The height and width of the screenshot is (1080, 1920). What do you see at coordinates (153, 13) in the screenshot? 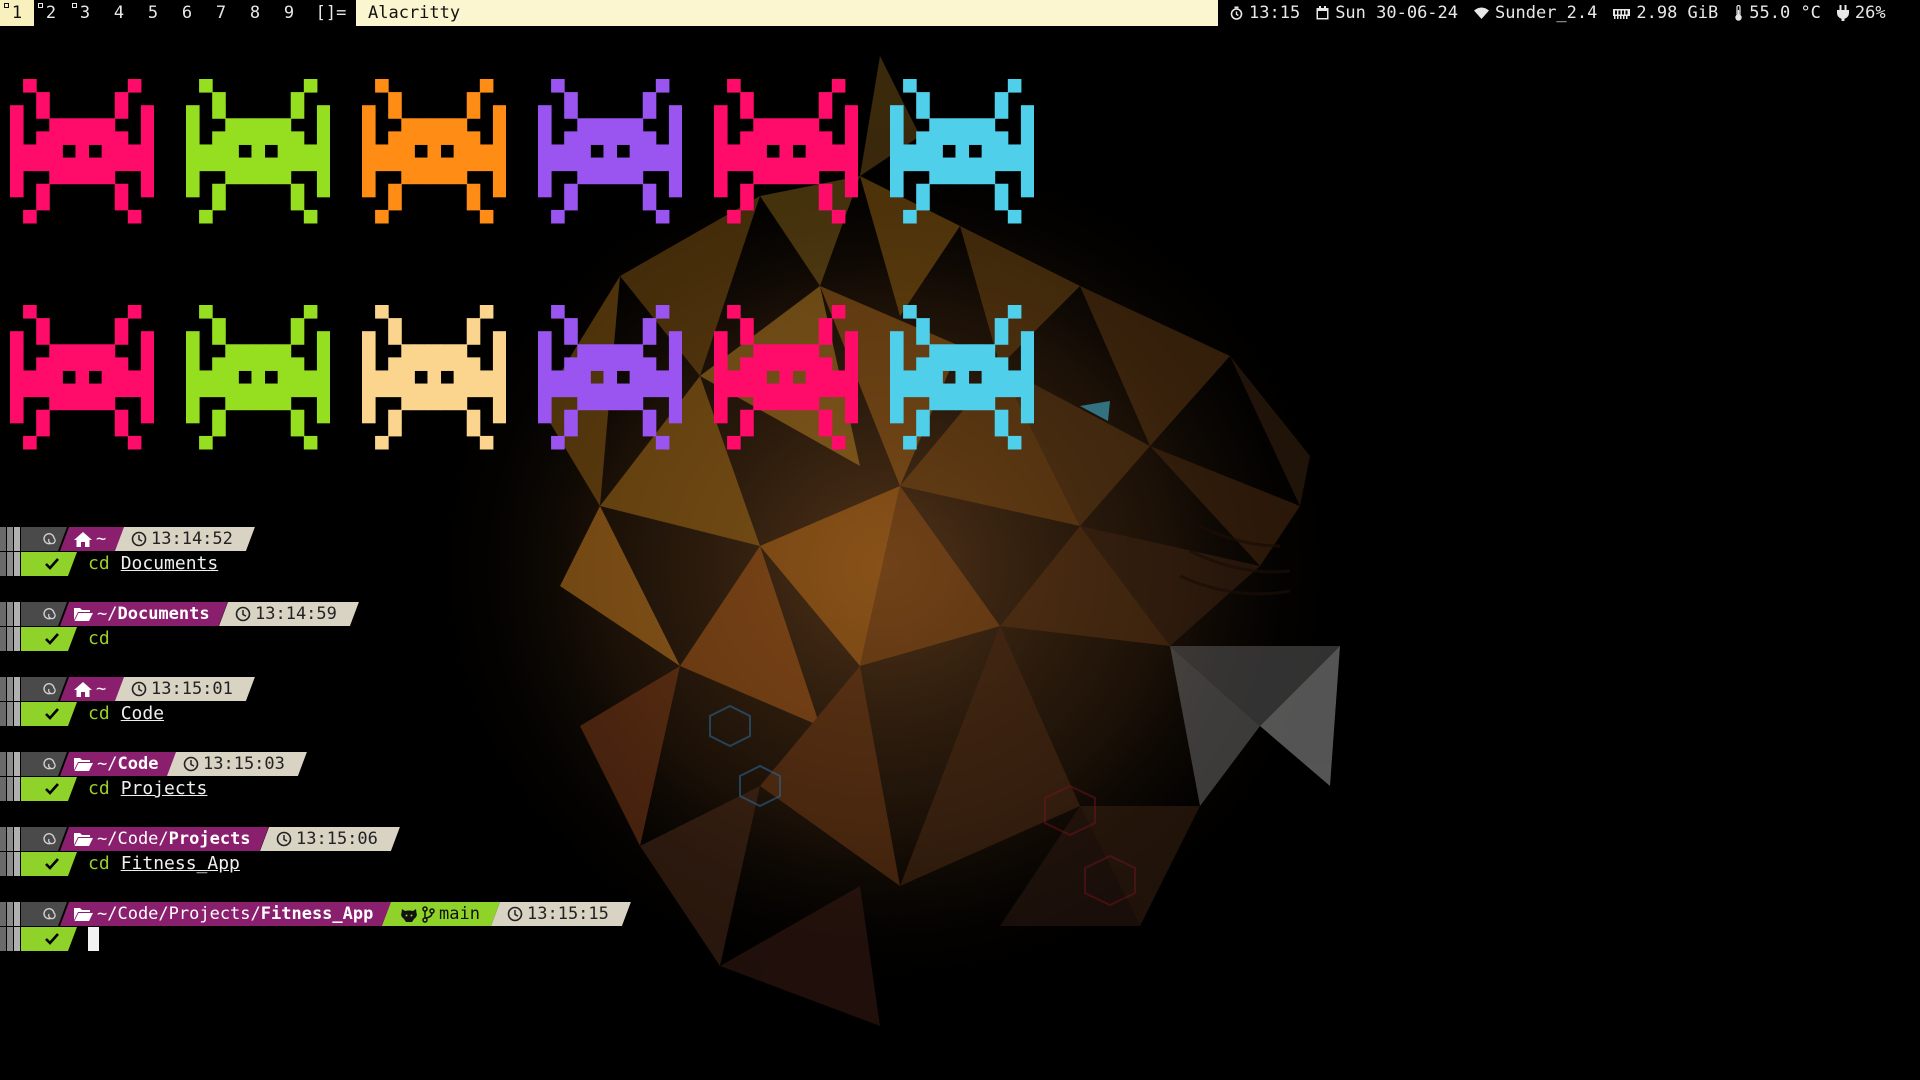
I see `workspace-5: 5` at bounding box center [153, 13].